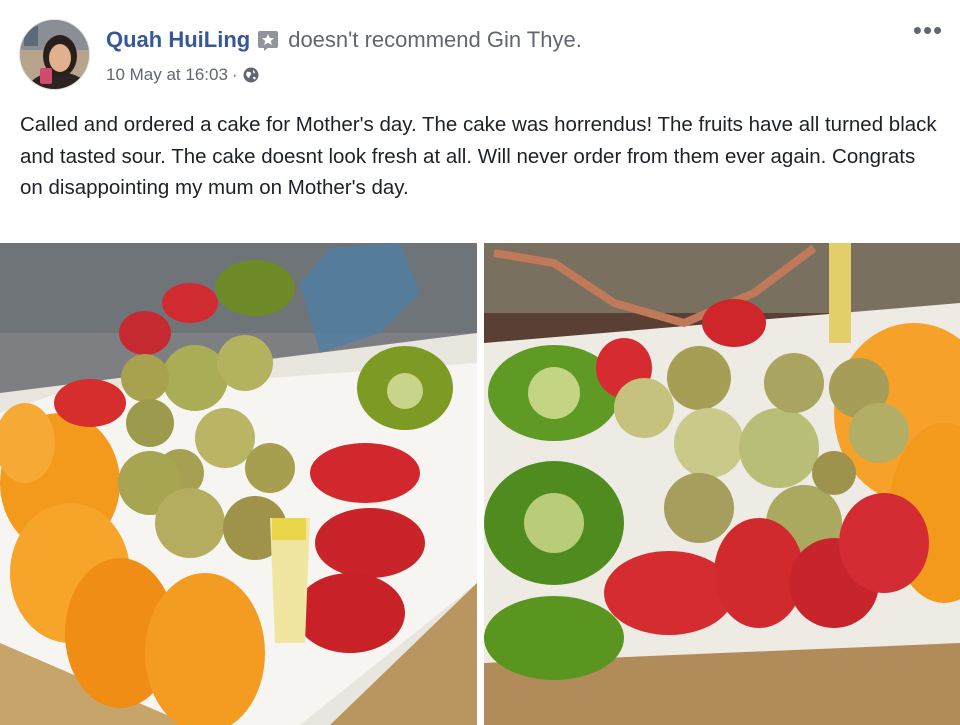 The image size is (960, 725). What do you see at coordinates (928, 31) in the screenshot?
I see `more-options-icon: •••` at bounding box center [928, 31].